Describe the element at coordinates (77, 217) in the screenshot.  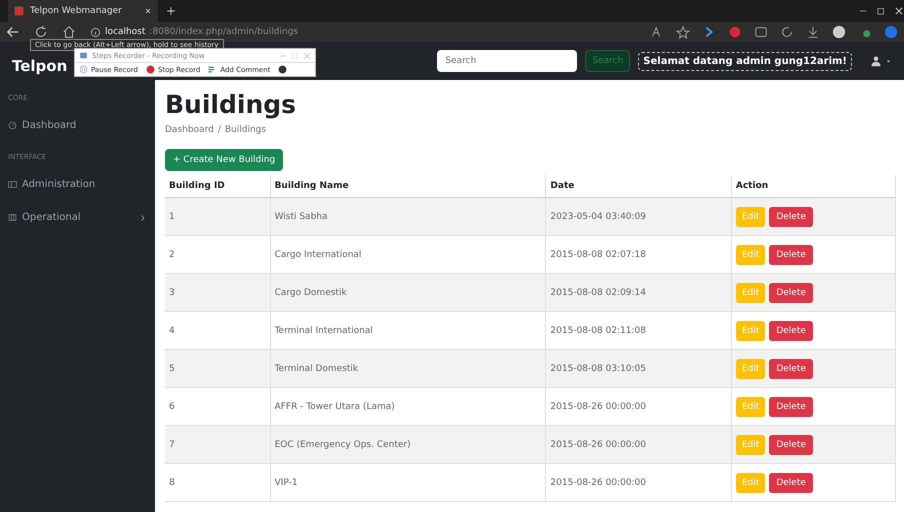
I see `sidebar-item: Operational` at that location.